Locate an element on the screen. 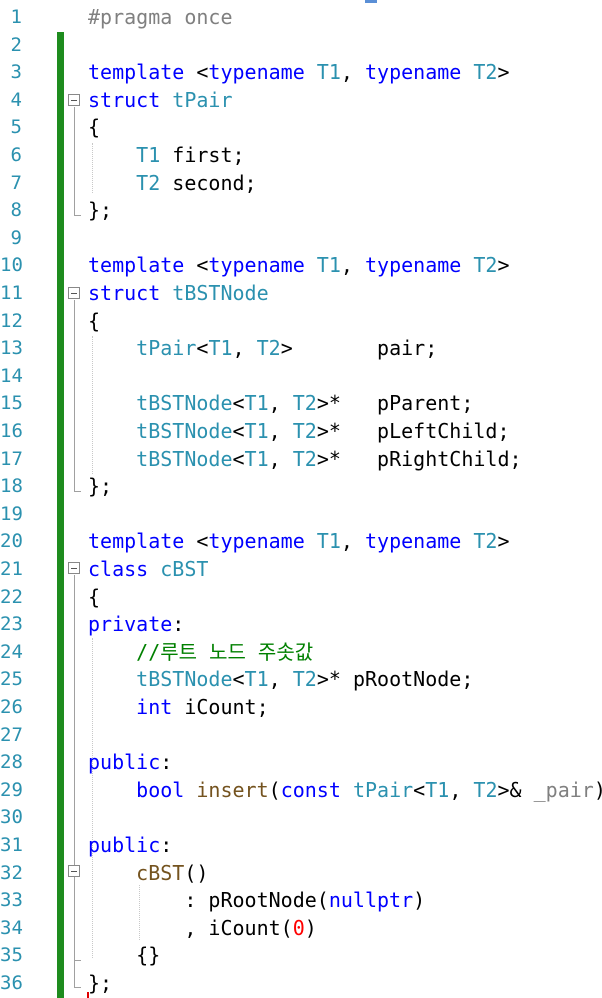 The width and height of the screenshot is (602, 998). code-line: tBSTNode<T1, T2>* pParent; is located at coordinates (280, 404).